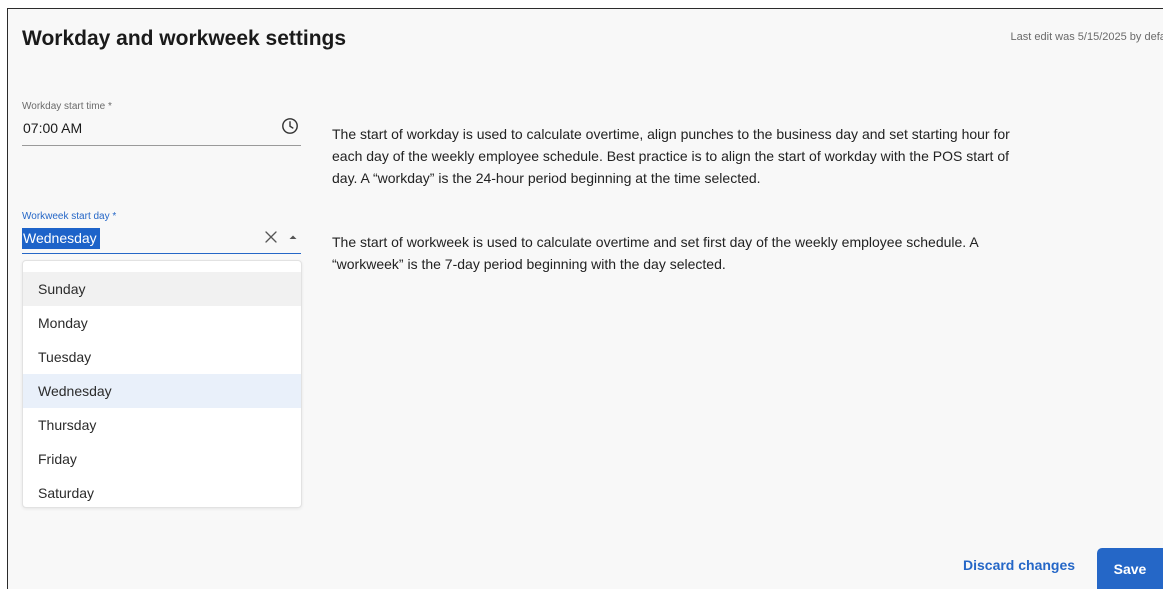  What do you see at coordinates (293, 237) in the screenshot?
I see `caret-up-icon` at bounding box center [293, 237].